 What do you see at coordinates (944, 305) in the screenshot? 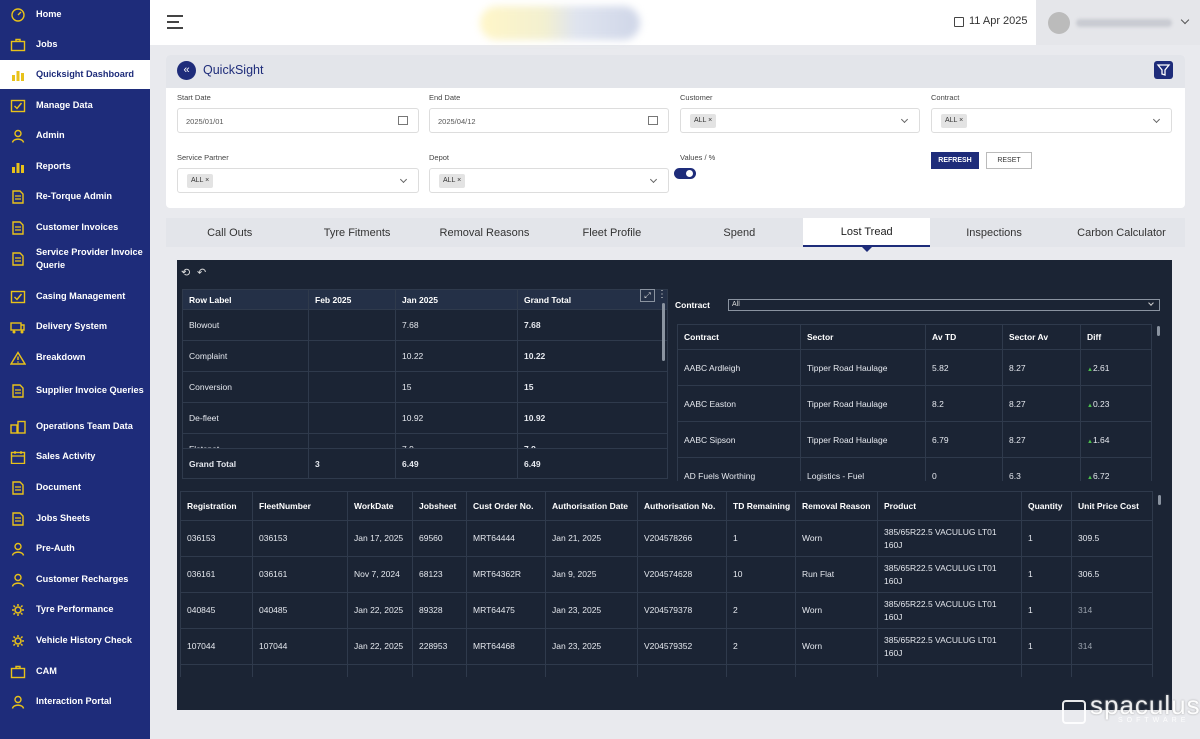
I see `contract-filter-dropdown: All` at bounding box center [944, 305].